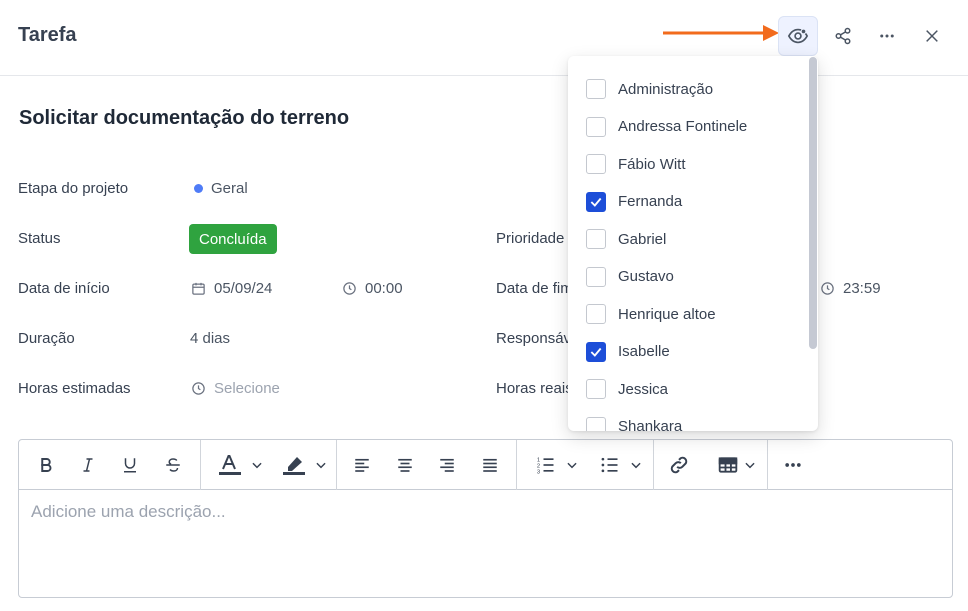  I want to click on stage-value: Geral, so click(221, 188).